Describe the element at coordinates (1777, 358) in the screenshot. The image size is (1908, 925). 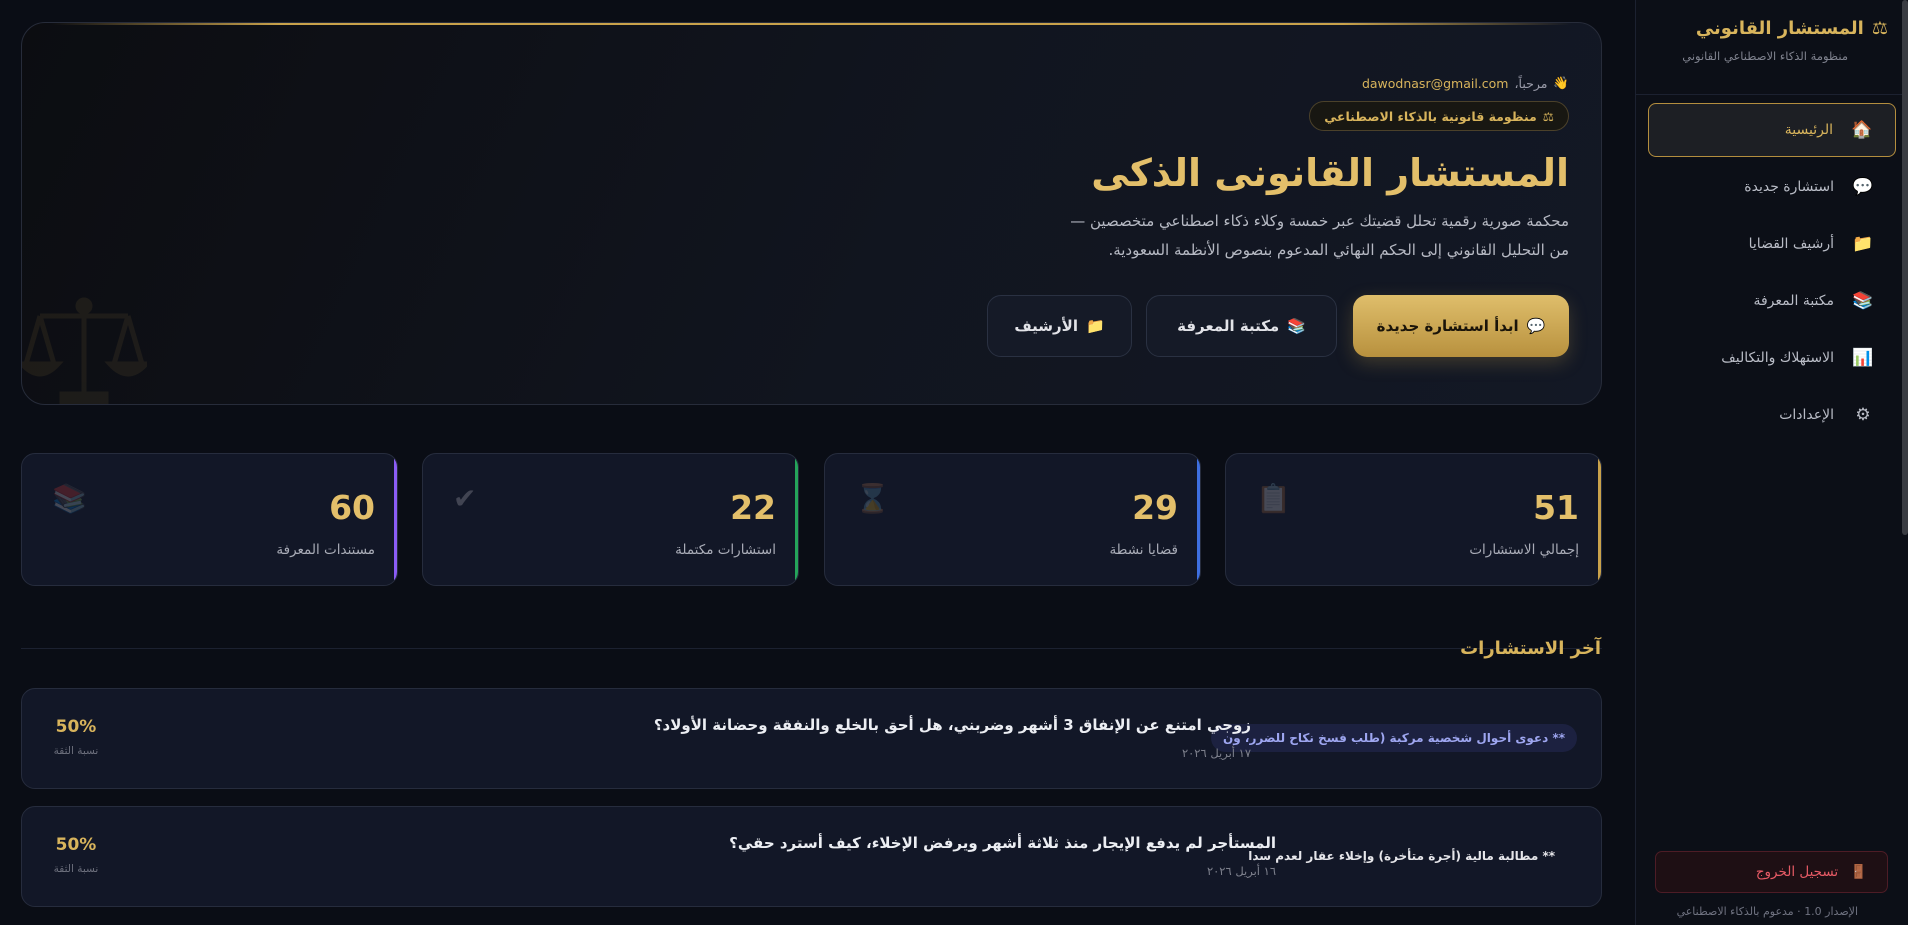
I see `sidebar-item-label: الاستهلاك والتكاليف` at that location.